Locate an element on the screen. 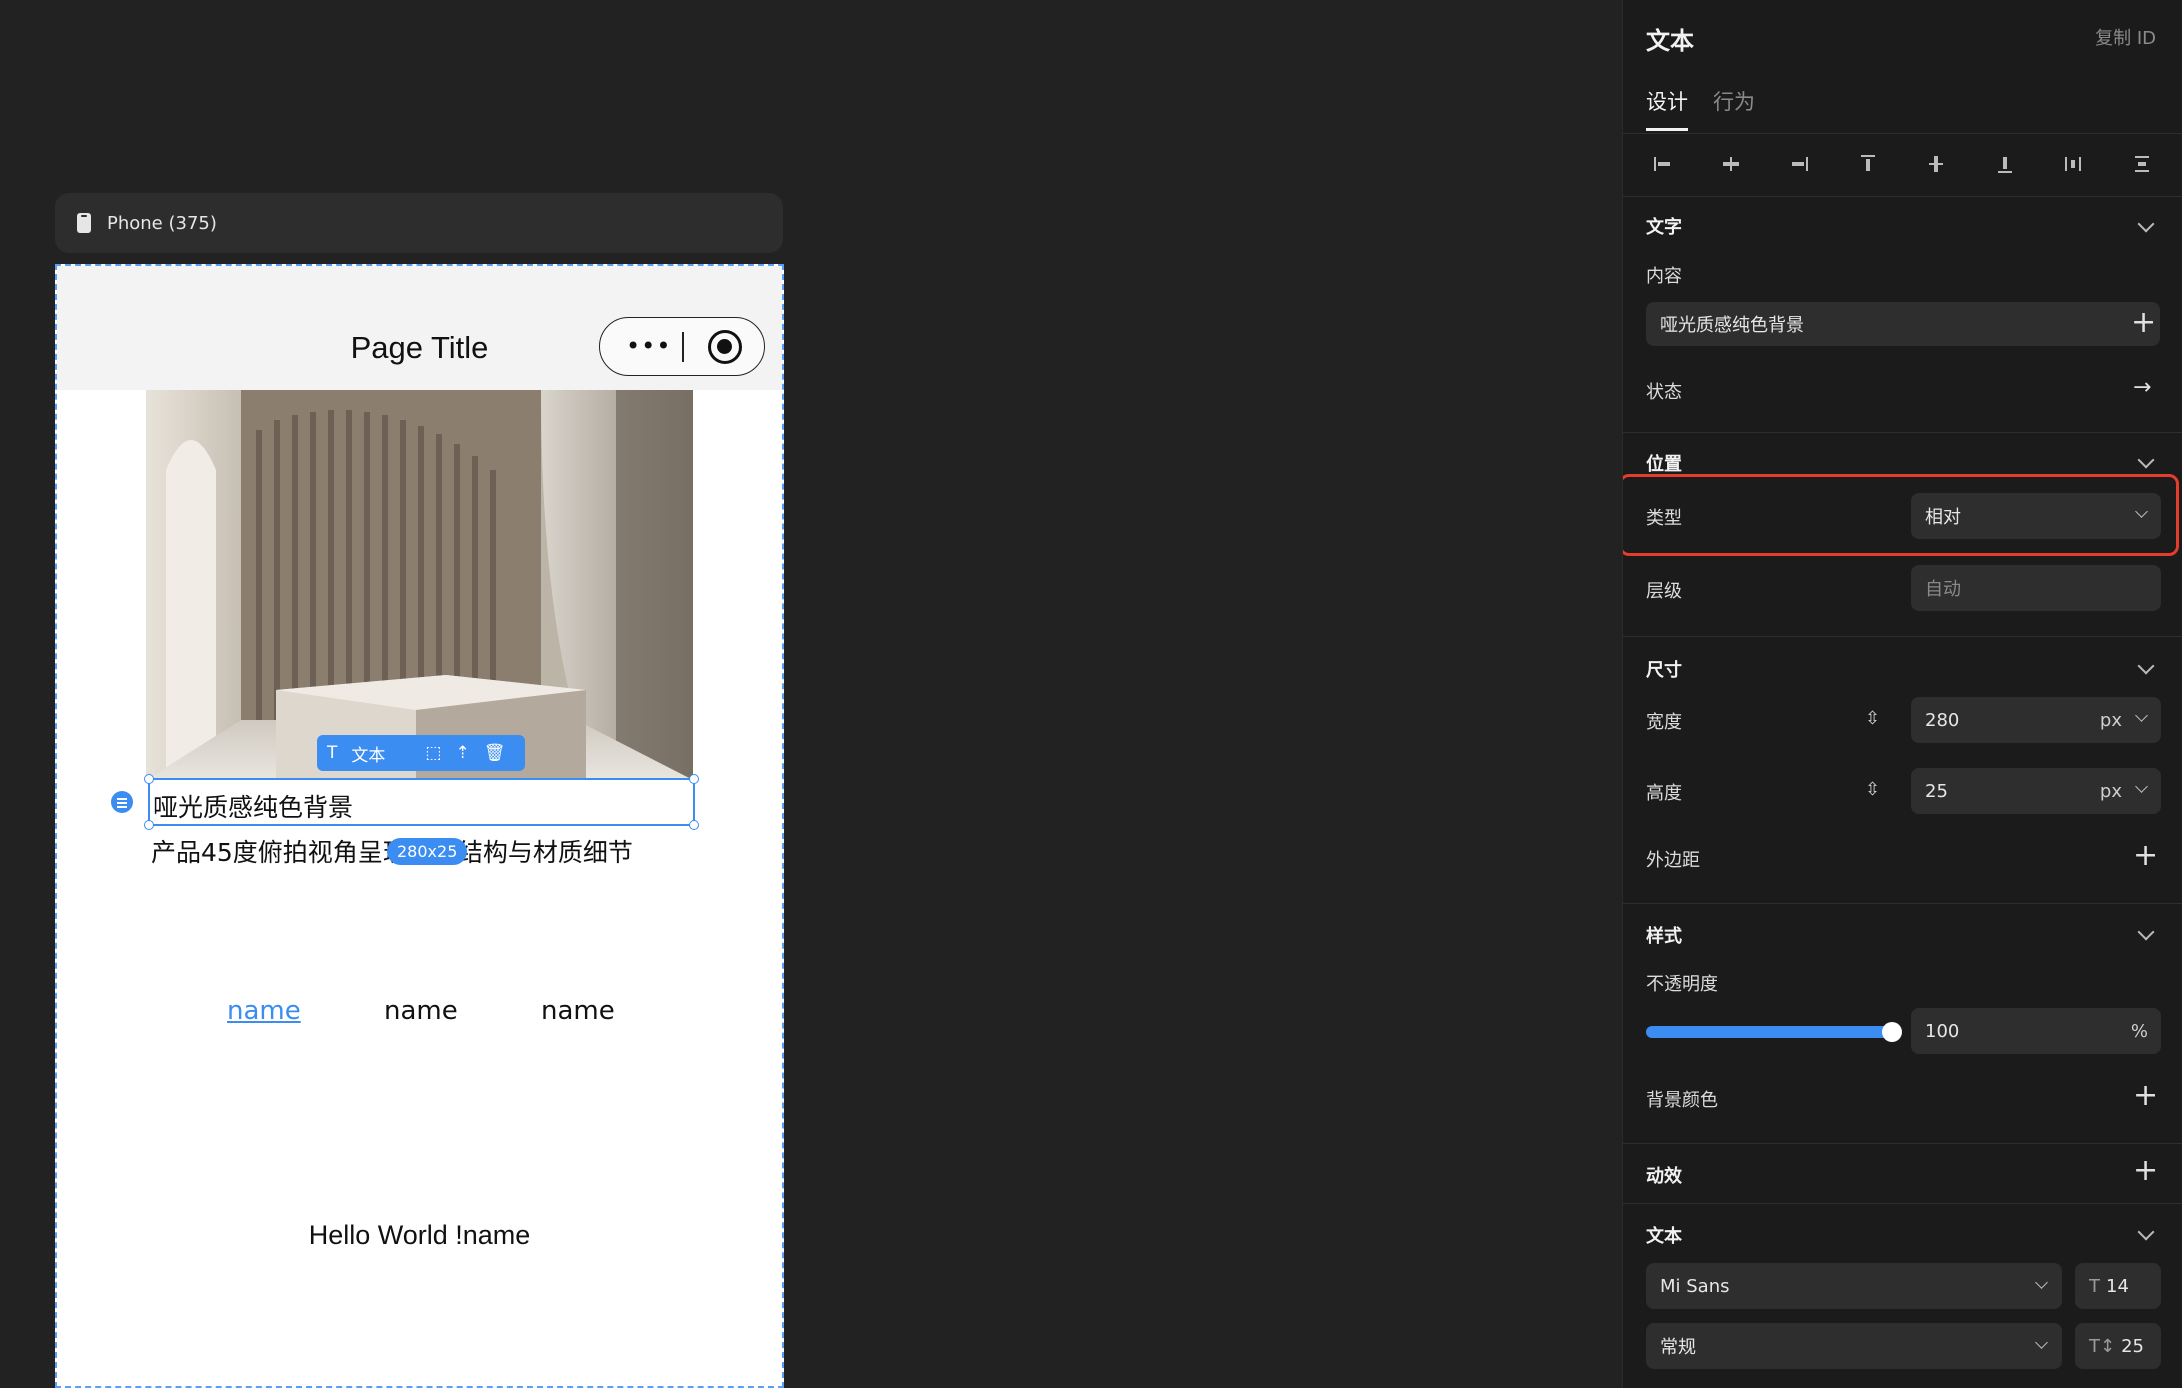  room-illustration is located at coordinates (419, 585).